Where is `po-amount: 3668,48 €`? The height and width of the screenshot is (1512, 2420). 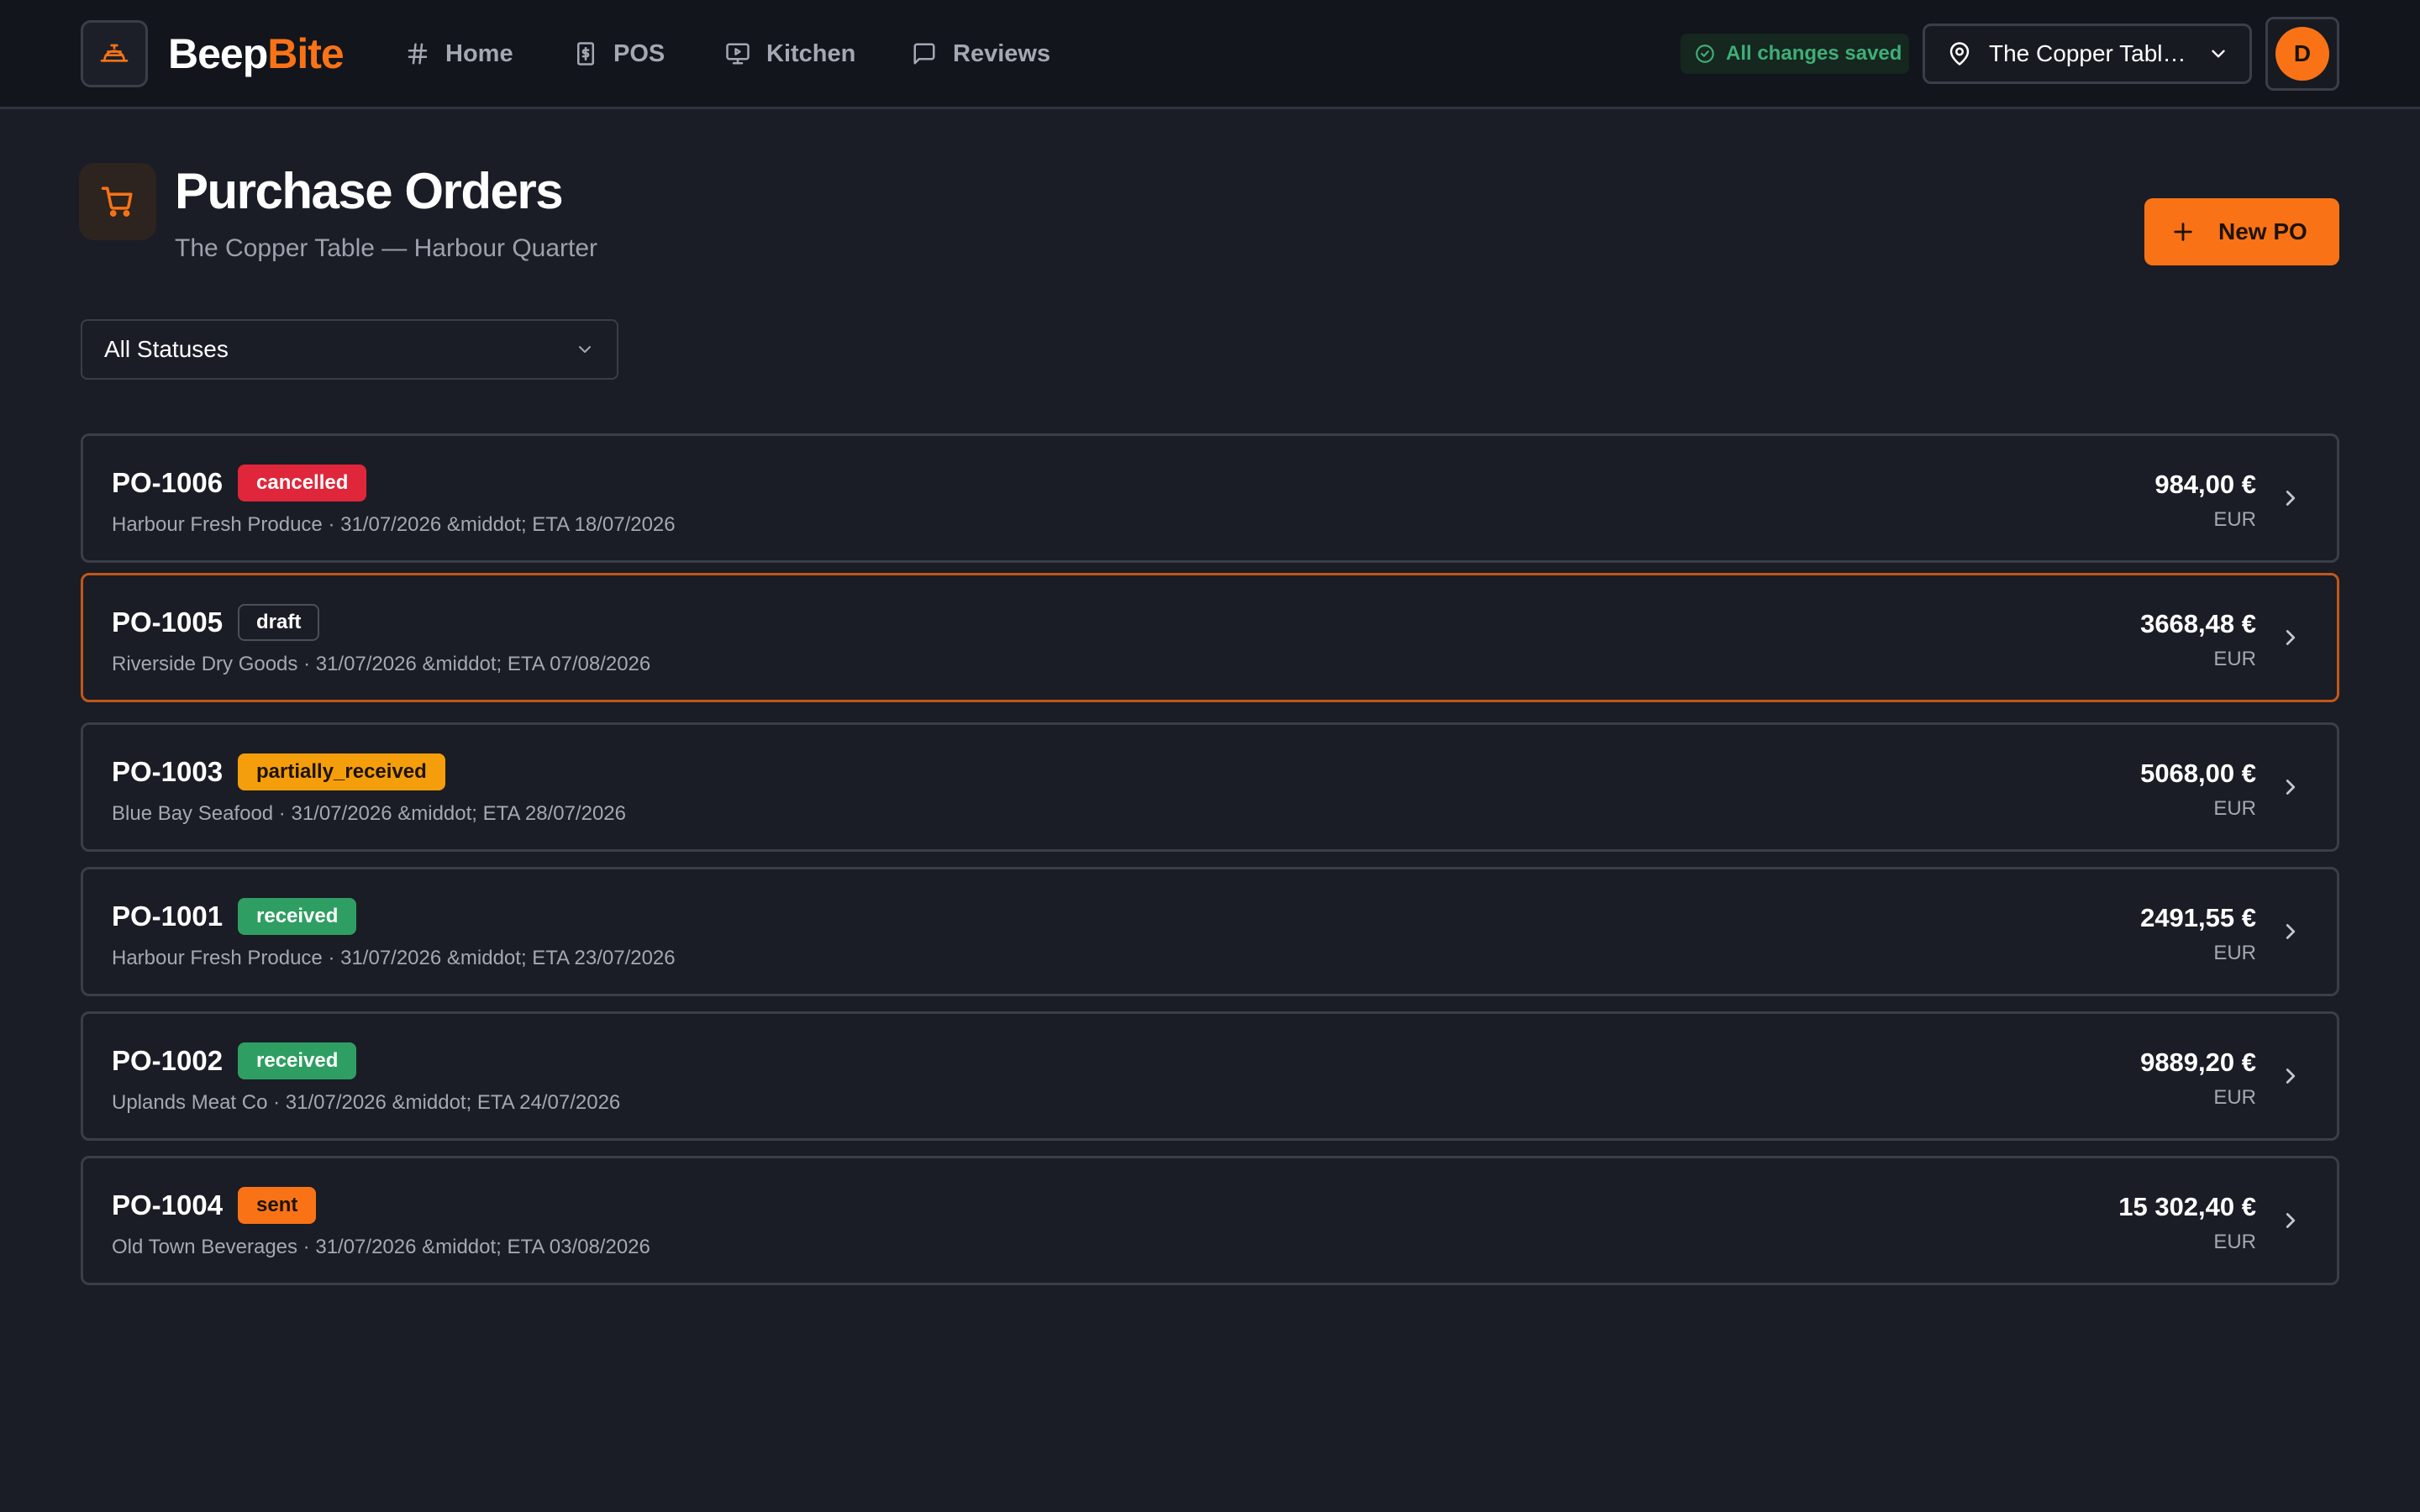
po-amount: 3668,48 € is located at coordinates (2198, 623).